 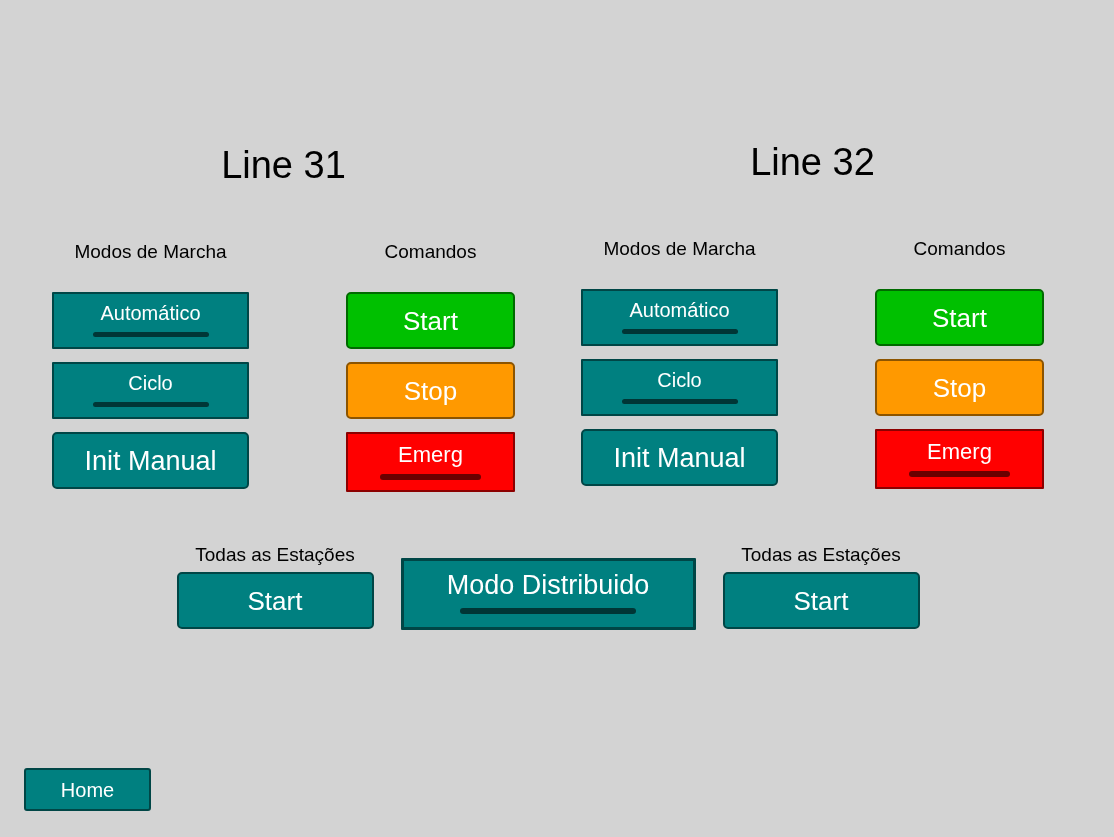 What do you see at coordinates (87, 789) in the screenshot?
I see `home-button: Home` at bounding box center [87, 789].